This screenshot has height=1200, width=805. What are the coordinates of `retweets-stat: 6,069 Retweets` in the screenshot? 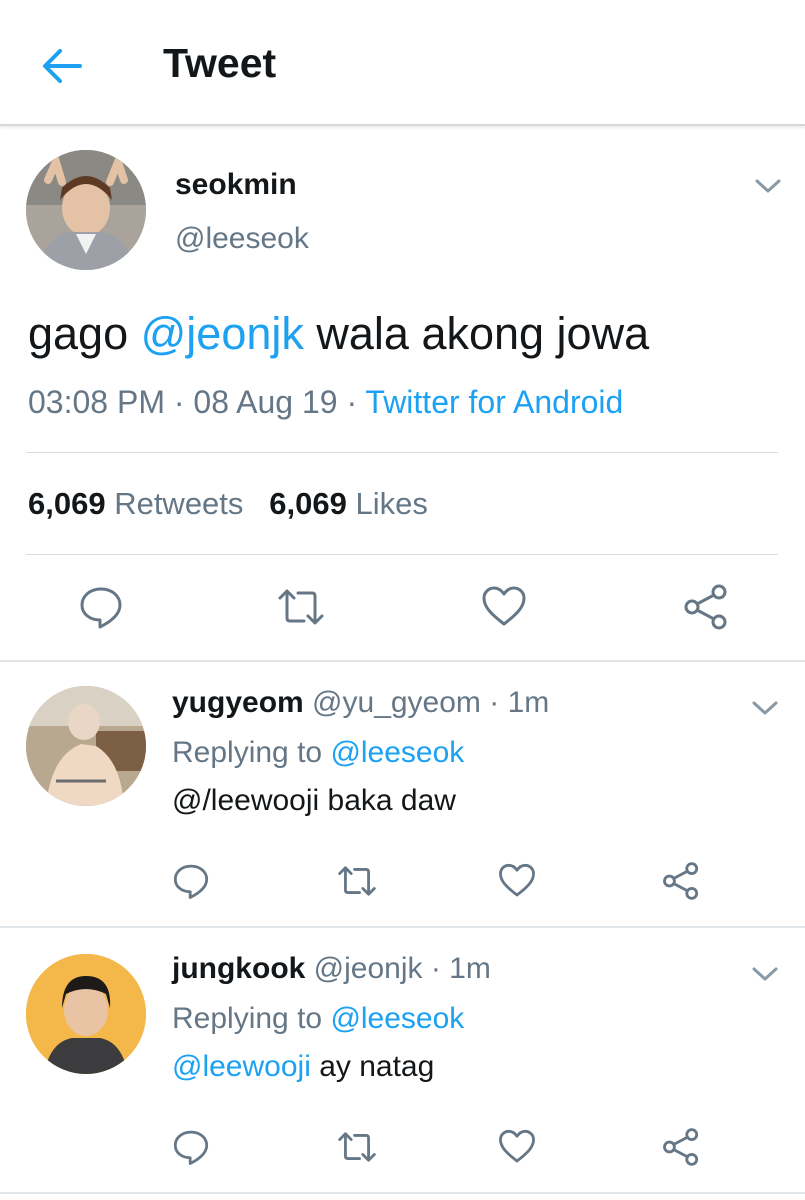 It's located at (135, 503).